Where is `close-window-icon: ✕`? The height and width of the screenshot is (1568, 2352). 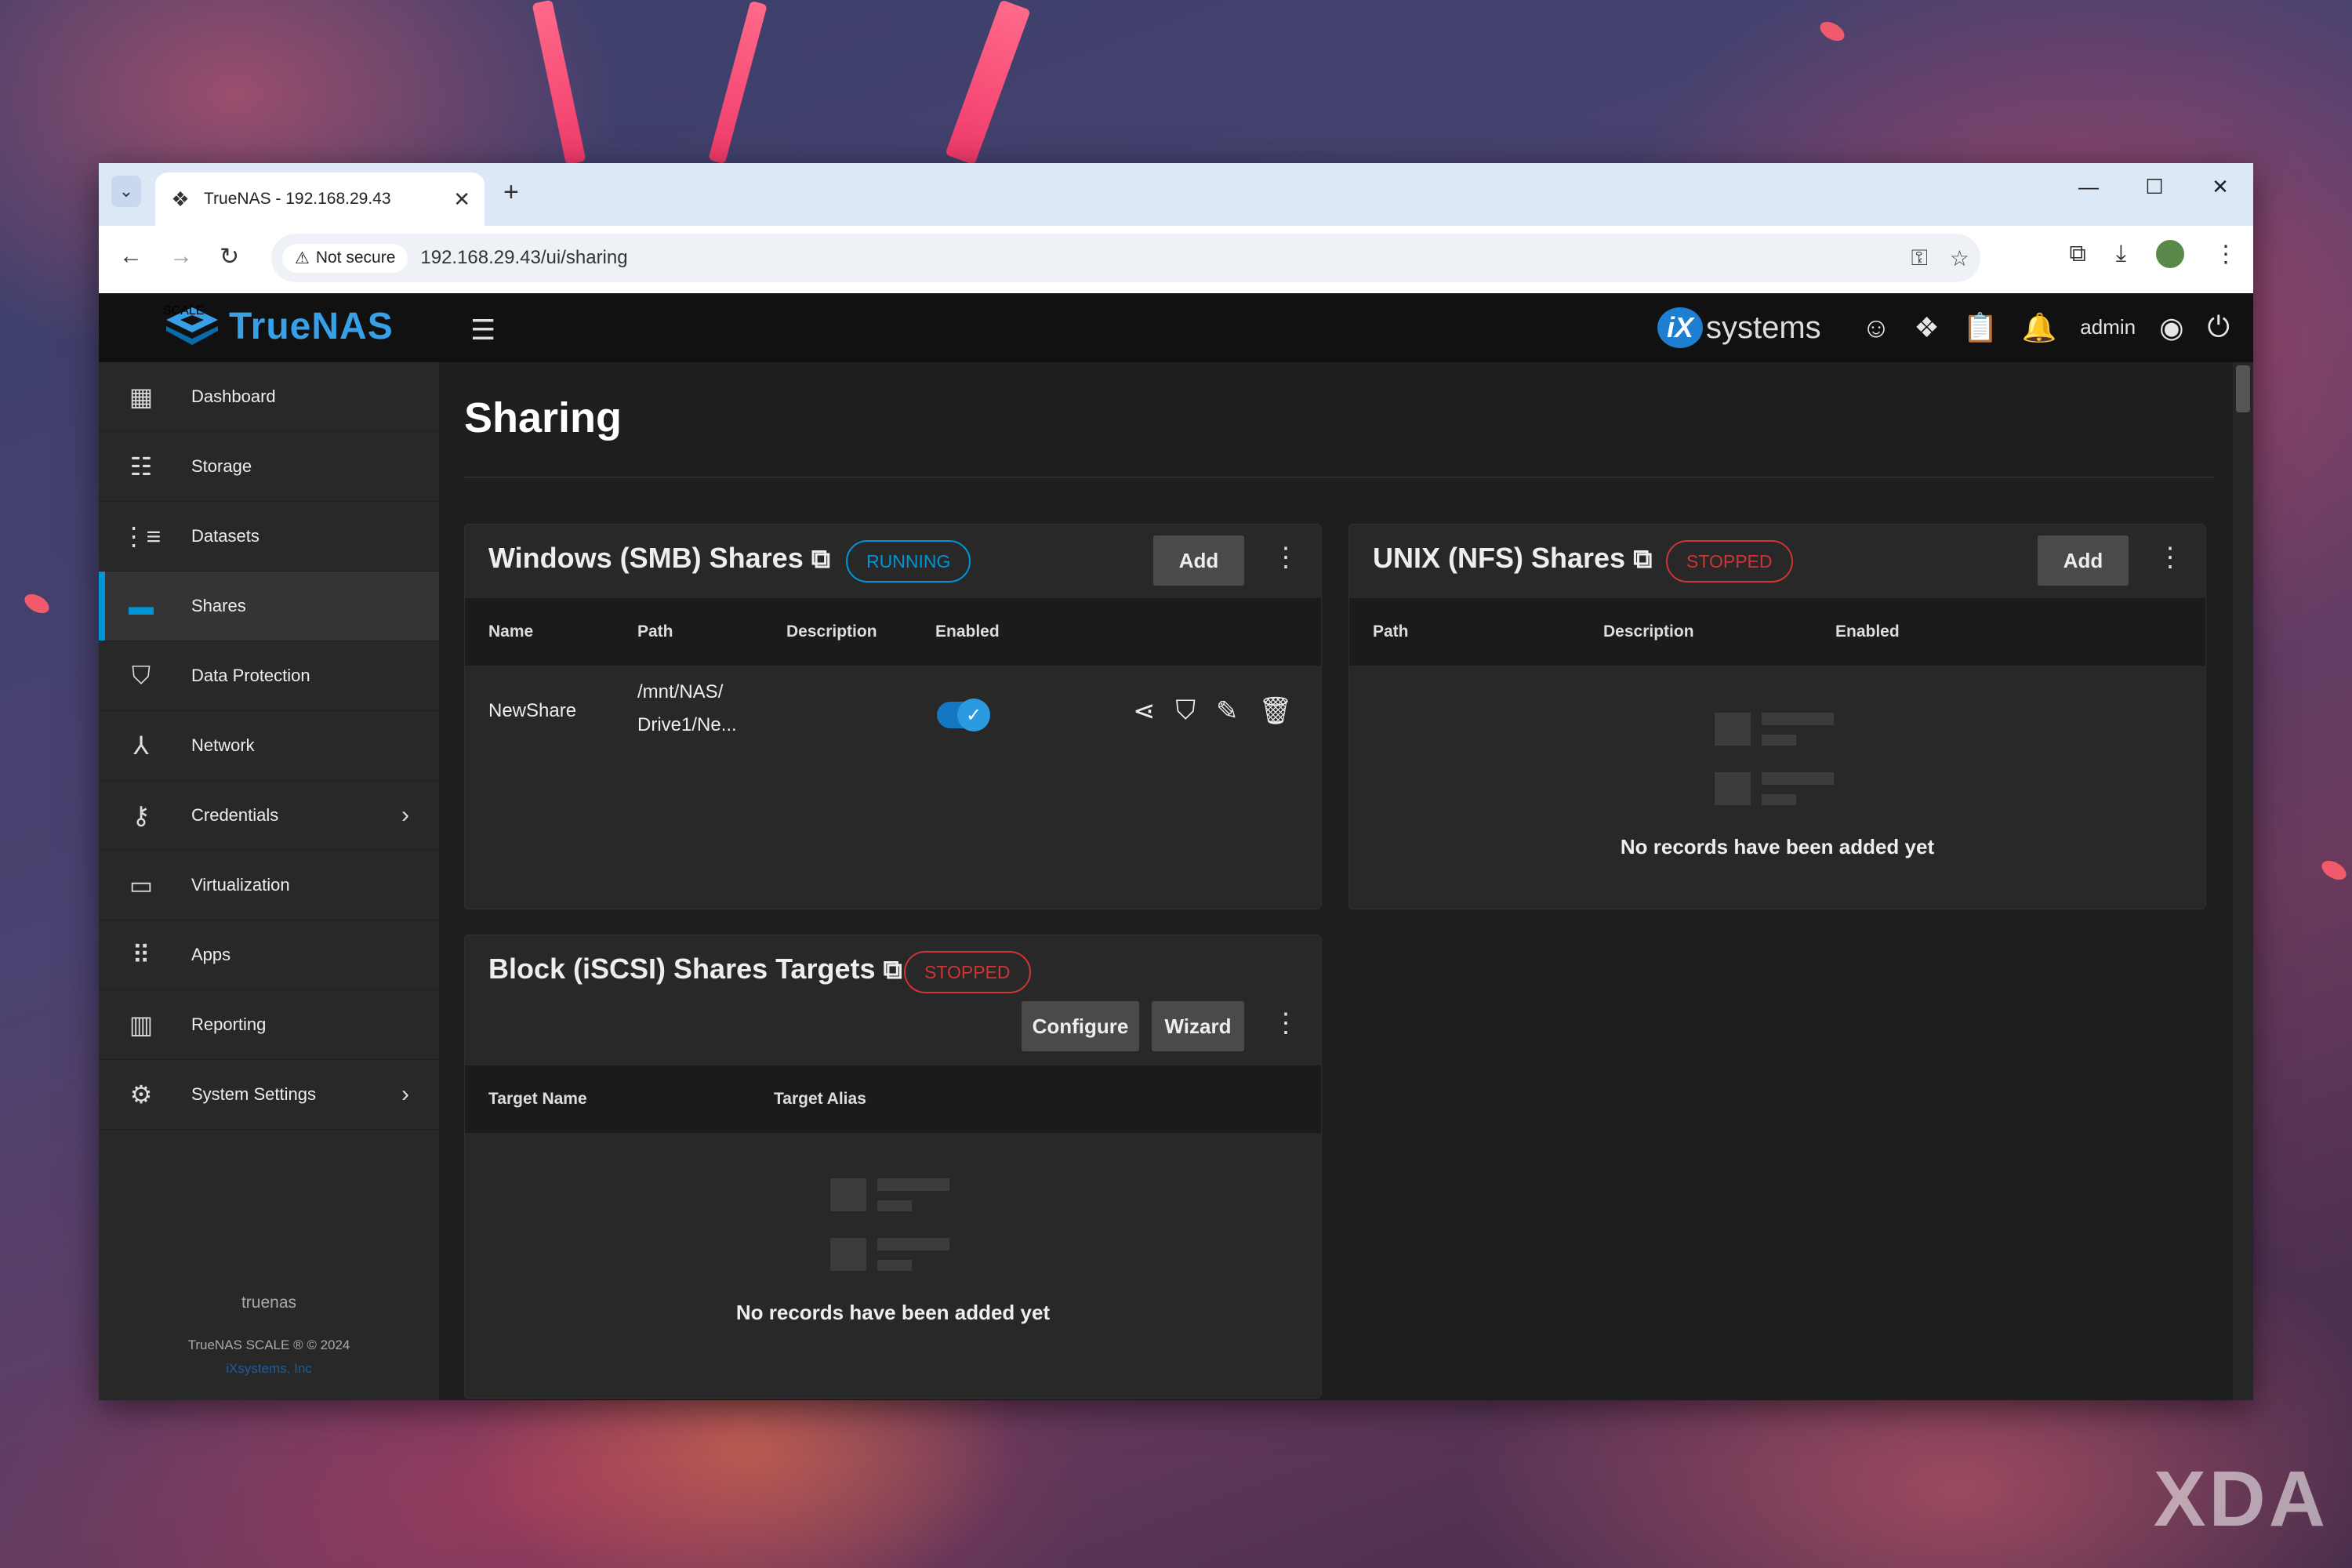 close-window-icon: ✕ is located at coordinates (2220, 186).